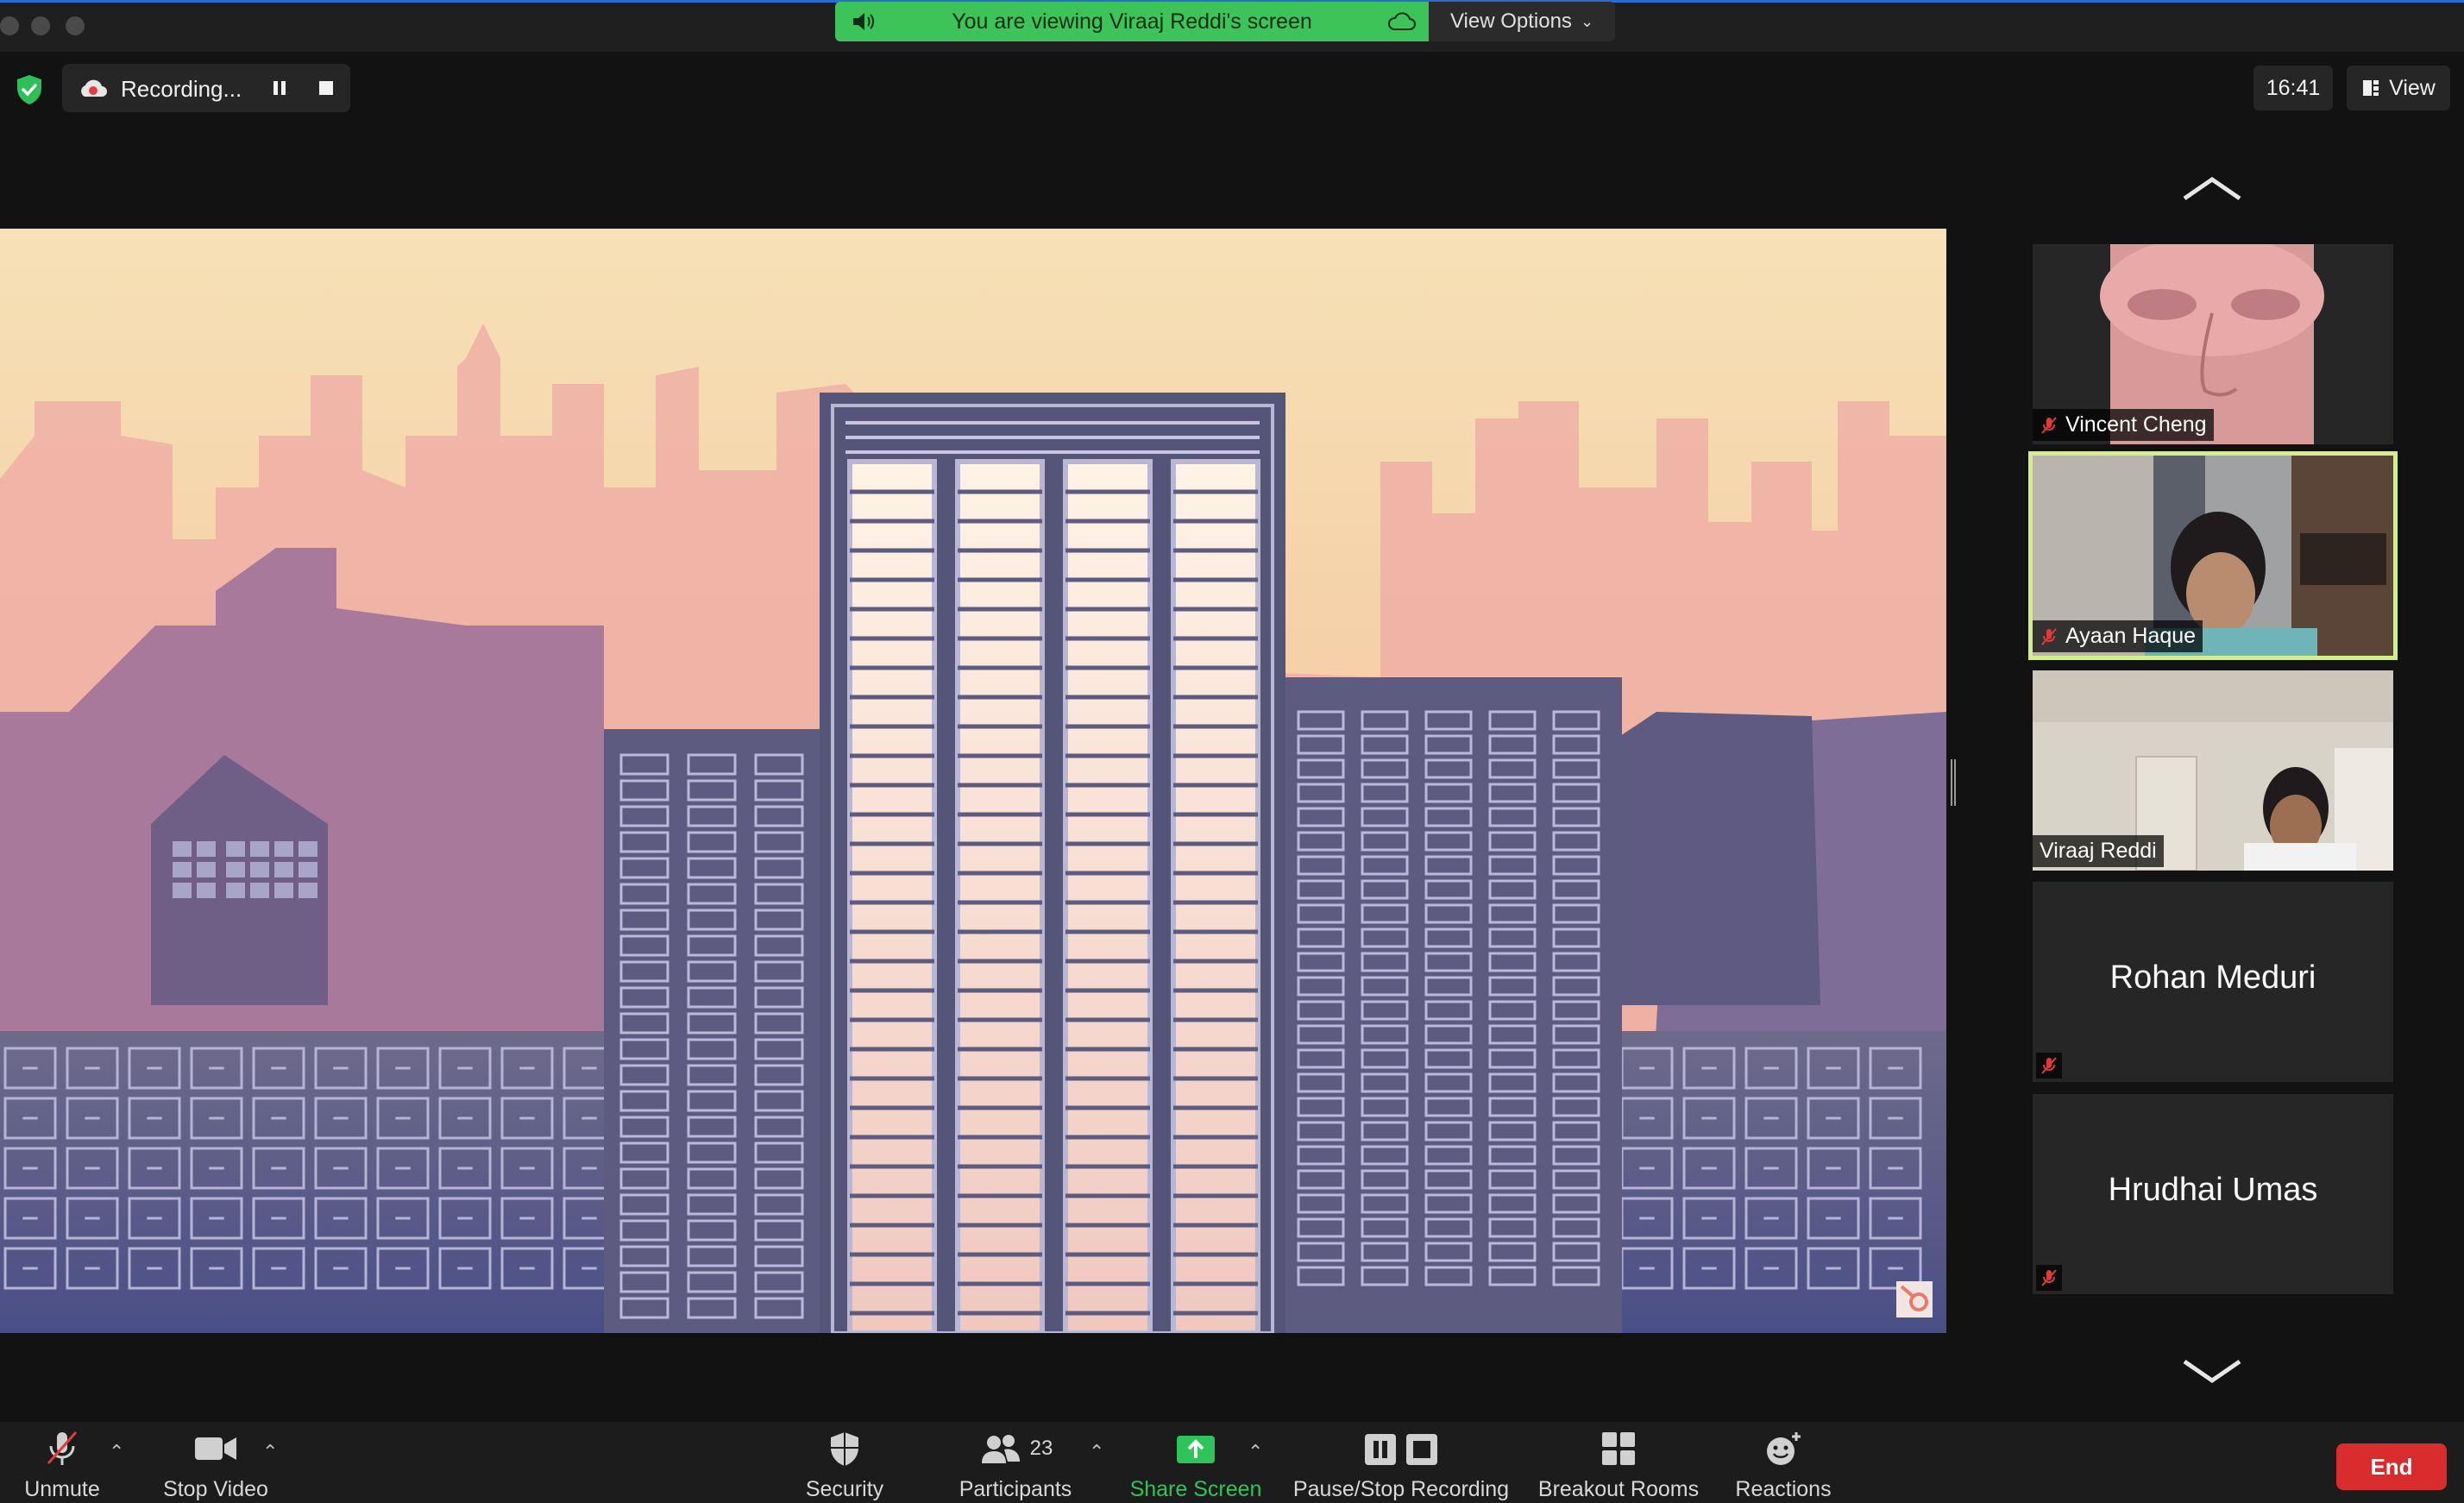  I want to click on video-camera-icon, so click(216, 1448).